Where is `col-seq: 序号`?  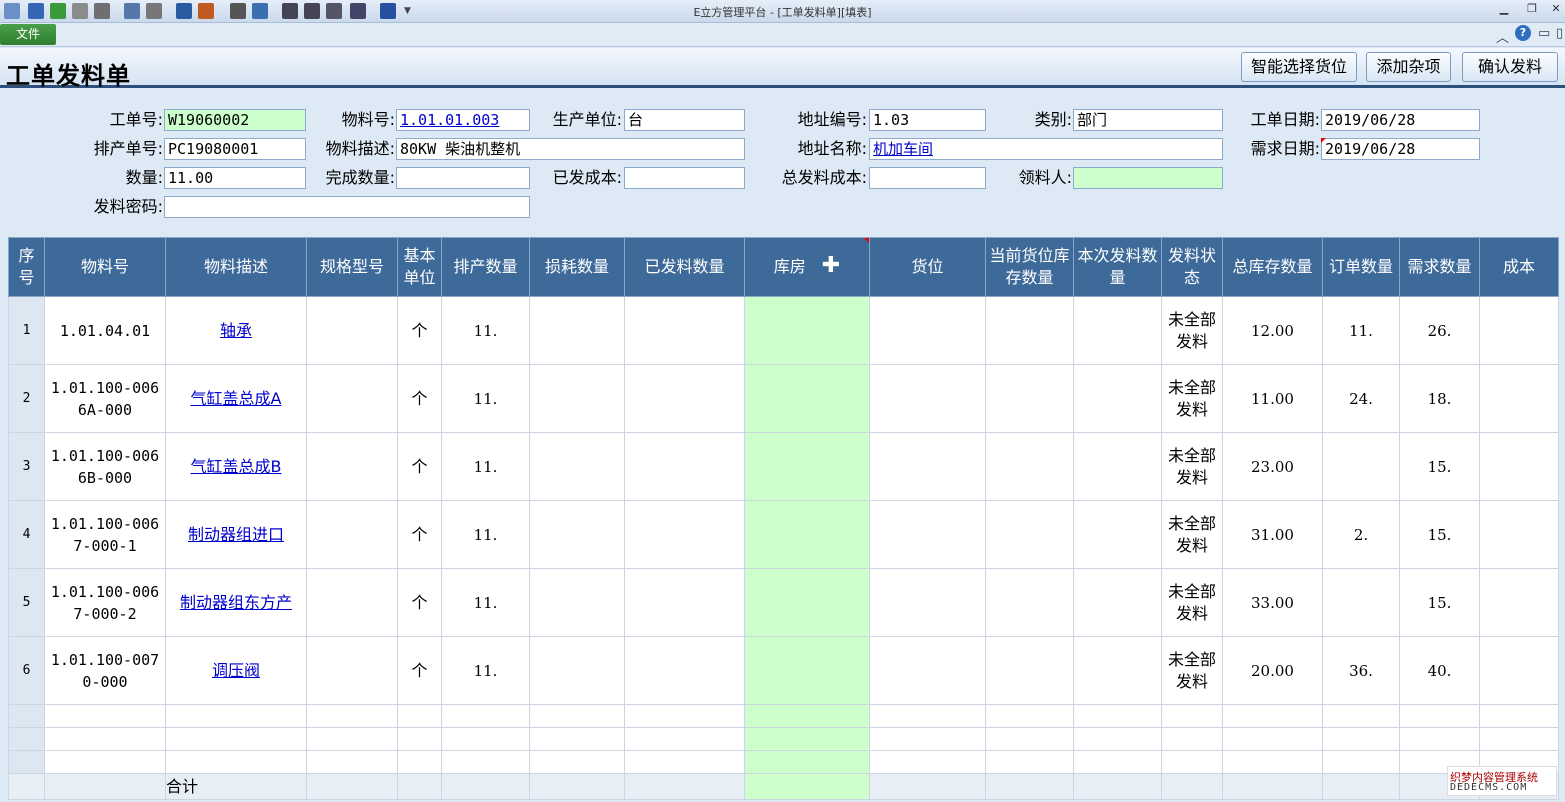 col-seq: 序号 is located at coordinates (26, 267).